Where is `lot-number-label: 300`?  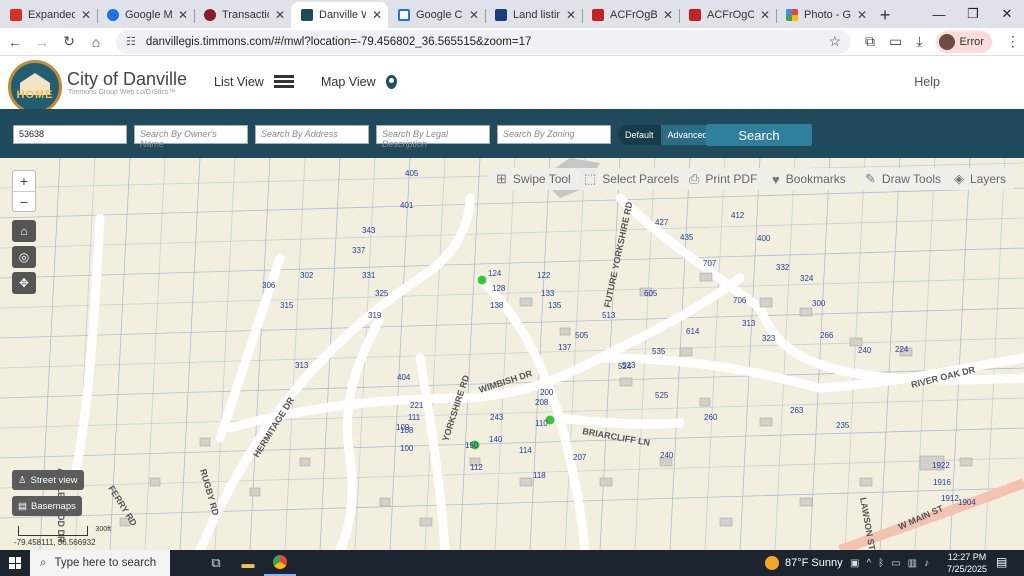 lot-number-label: 300 is located at coordinates (819, 303).